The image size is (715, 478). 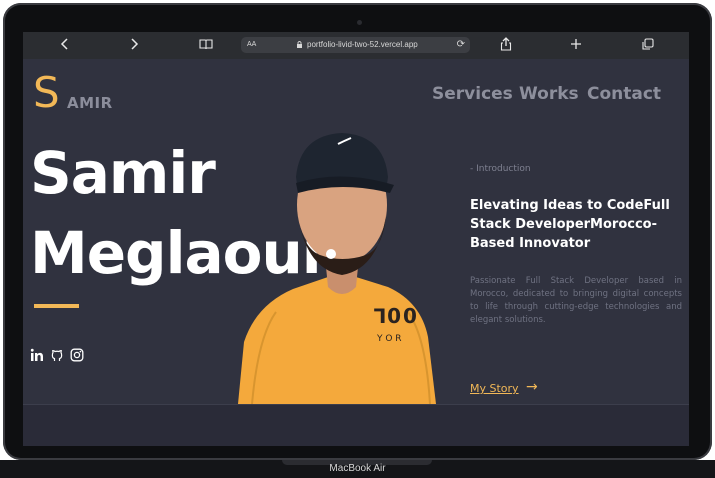 I want to click on logo-text: AMIR, so click(x=90, y=103).